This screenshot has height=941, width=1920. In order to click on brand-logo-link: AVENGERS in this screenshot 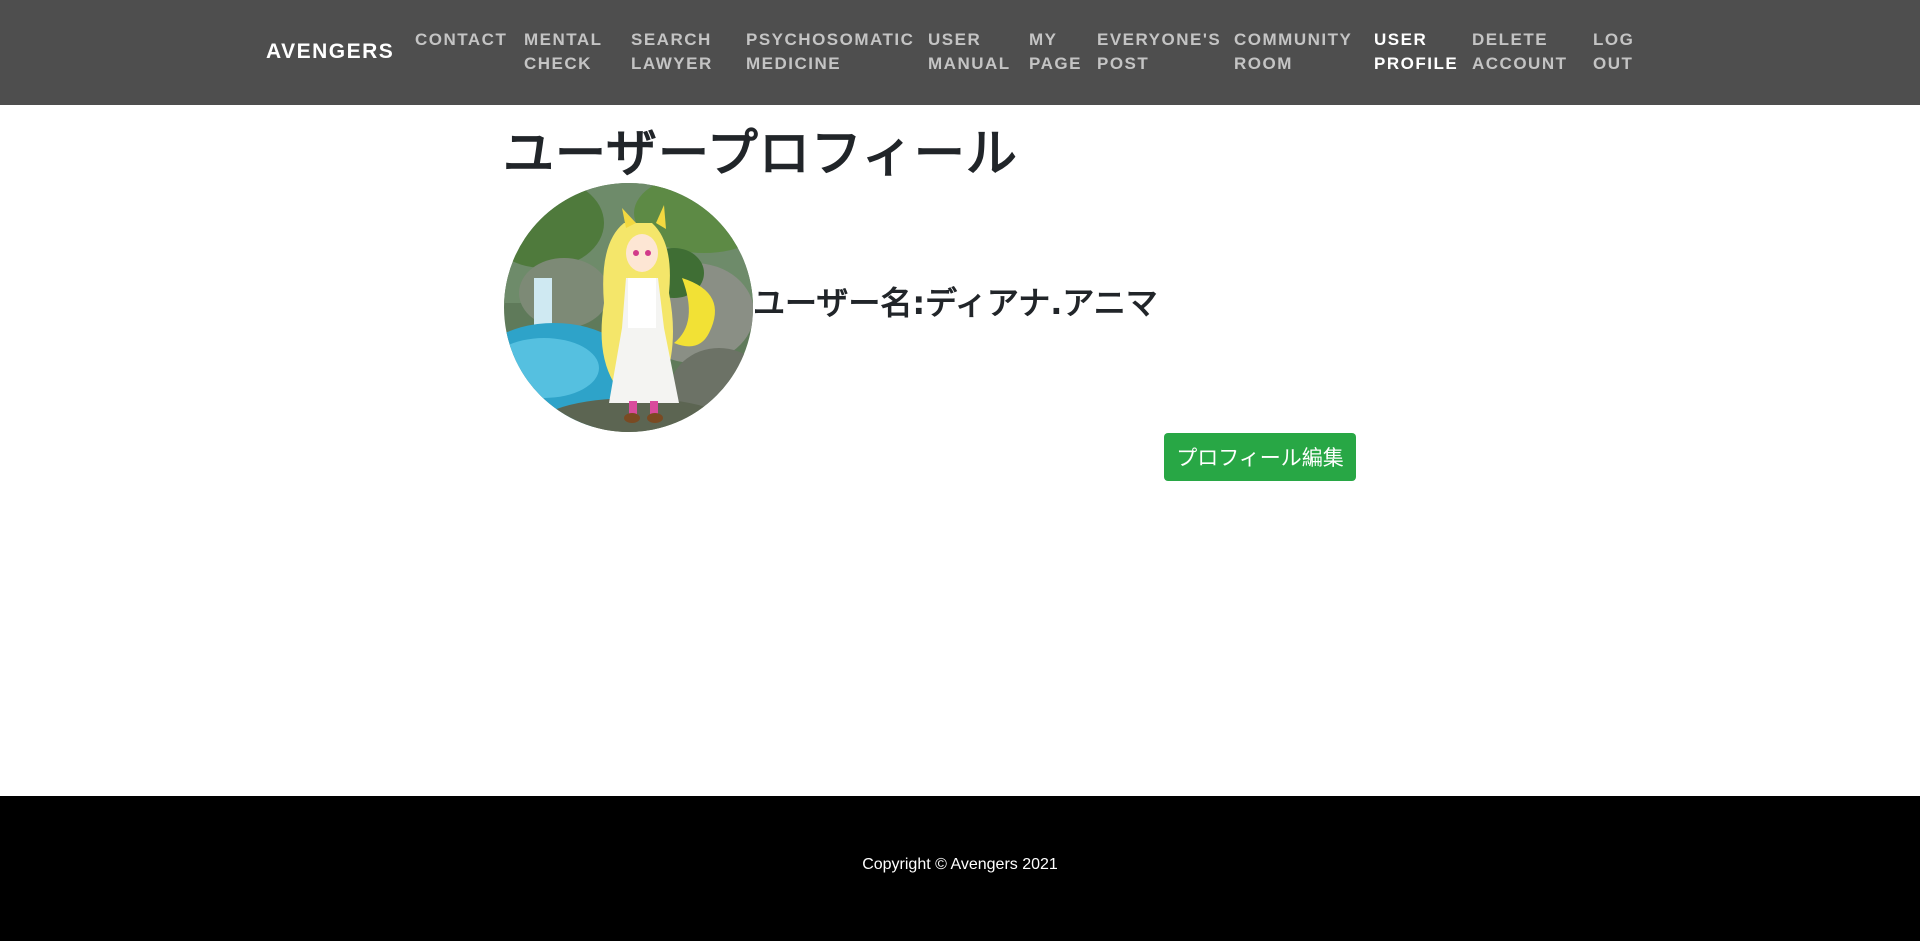, I will do `click(330, 52)`.